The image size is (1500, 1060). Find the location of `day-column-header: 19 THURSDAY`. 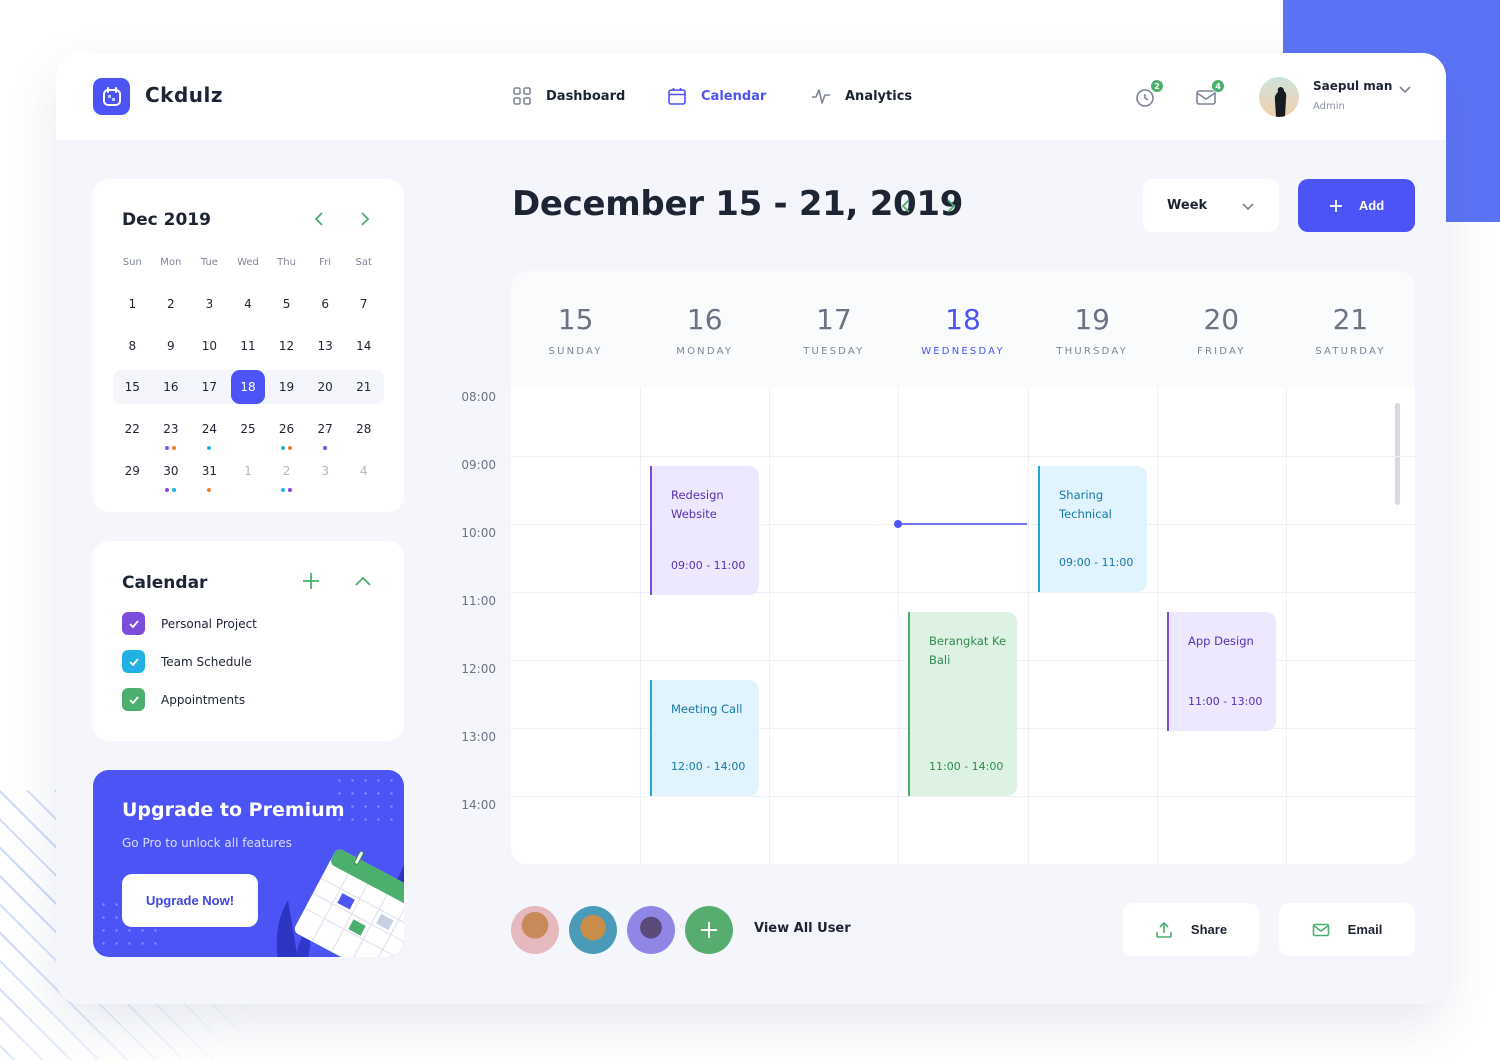

day-column-header: 19 THURSDAY is located at coordinates (1092, 329).